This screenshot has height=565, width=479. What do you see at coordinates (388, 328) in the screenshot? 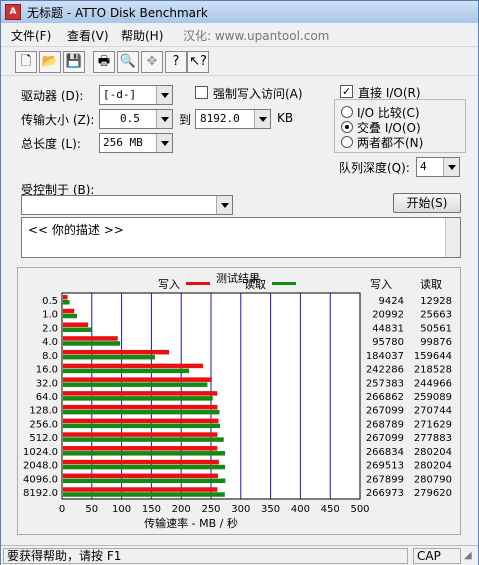
I see `write-value: 44831` at bounding box center [388, 328].